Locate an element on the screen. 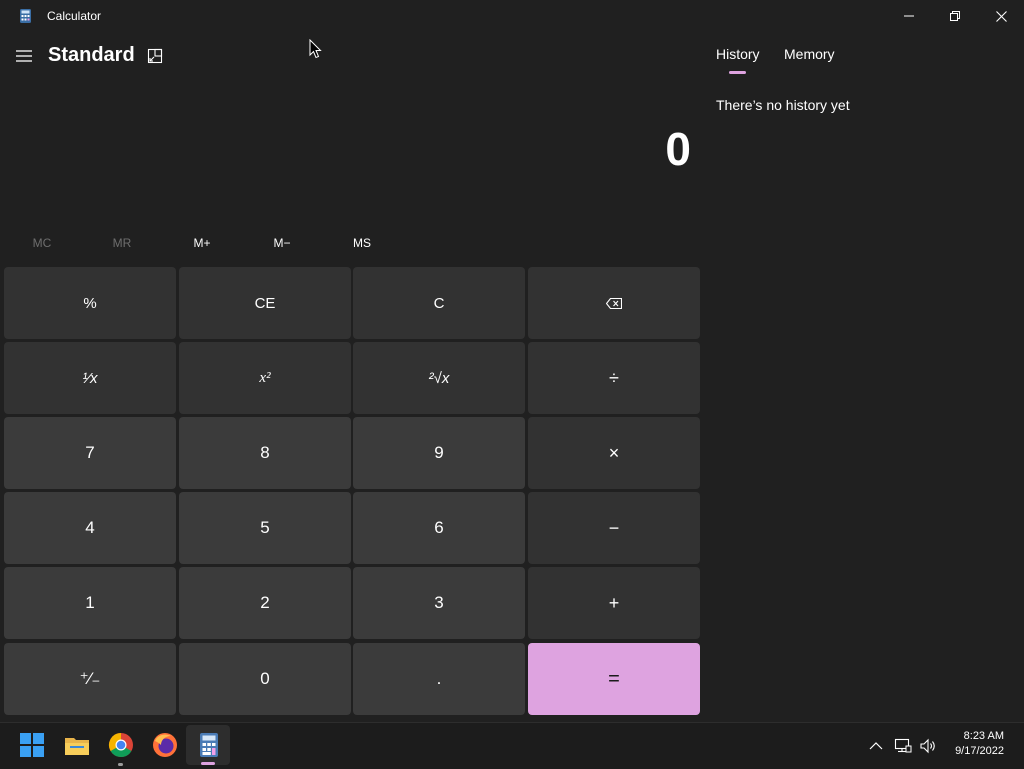 The image size is (1024, 769). reciprocal-button: ¹⁄x is located at coordinates (90, 378).